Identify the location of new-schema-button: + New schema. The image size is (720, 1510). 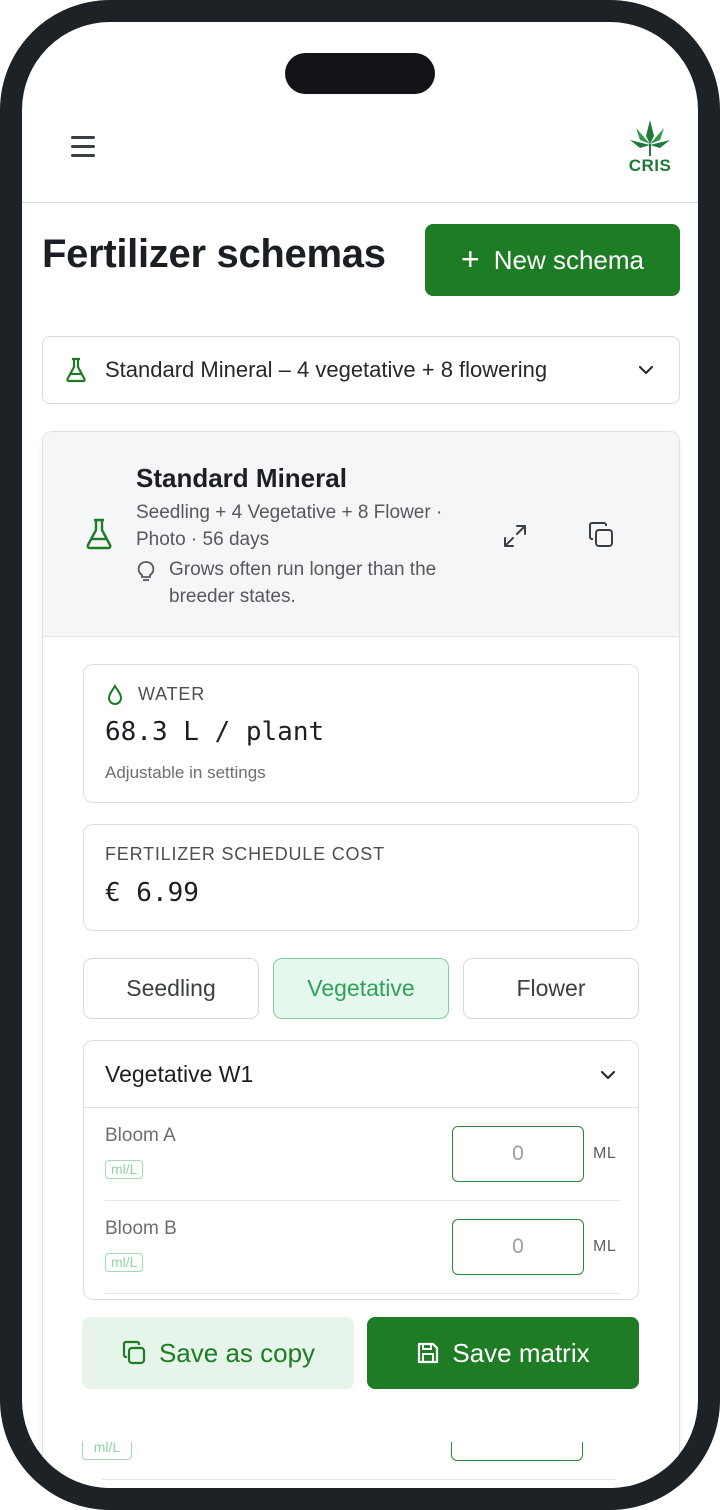
(552, 260).